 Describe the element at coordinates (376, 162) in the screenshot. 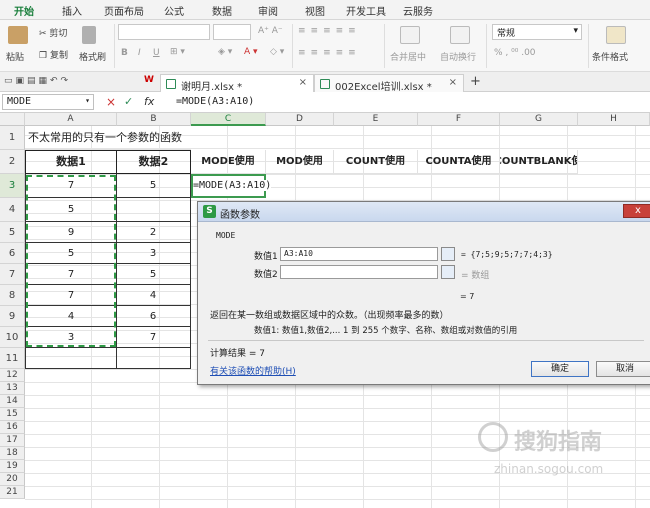

I see `header-cell: COUNT使用` at that location.